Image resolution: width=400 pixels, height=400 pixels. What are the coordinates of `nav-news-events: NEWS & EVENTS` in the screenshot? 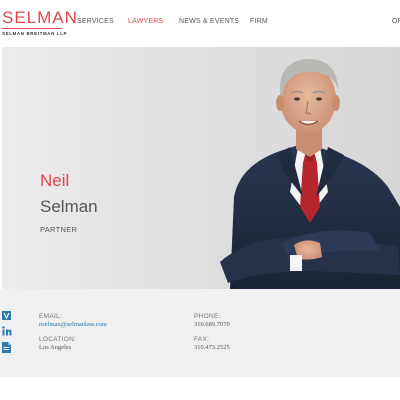 It's located at (209, 21).